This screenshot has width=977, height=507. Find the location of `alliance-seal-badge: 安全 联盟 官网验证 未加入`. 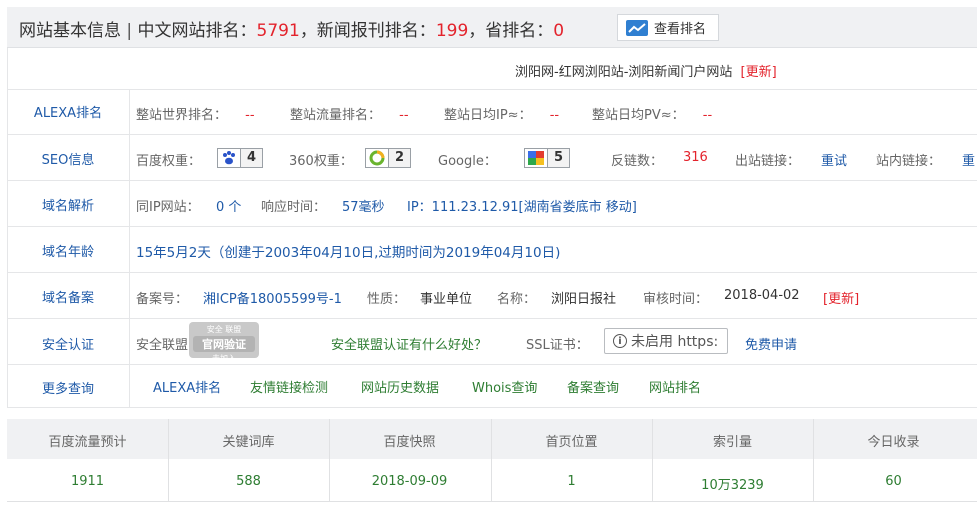

alliance-seal-badge: 安全 联盟 官网验证 未加入 is located at coordinates (224, 342).